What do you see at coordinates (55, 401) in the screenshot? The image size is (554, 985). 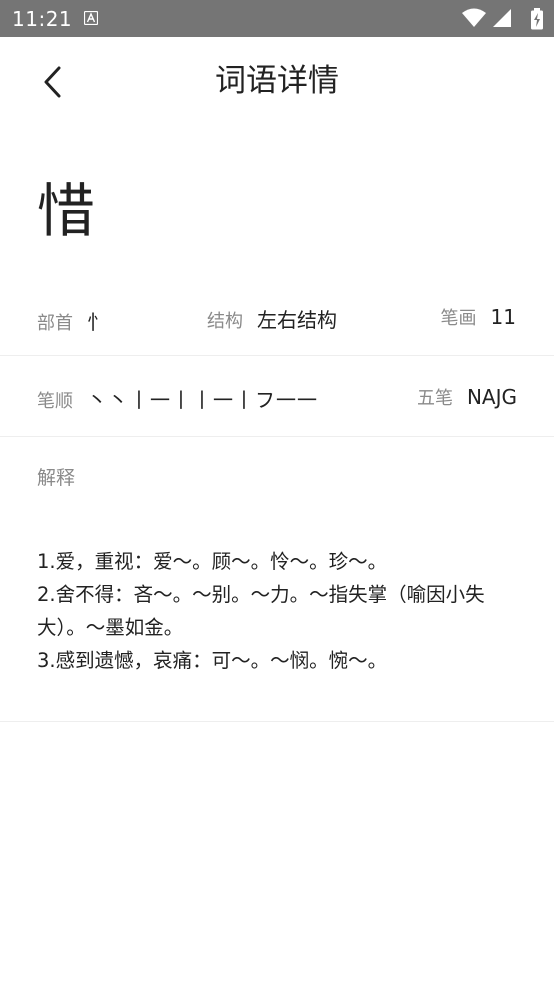 I see `stroke-order-label: 笔顺` at bounding box center [55, 401].